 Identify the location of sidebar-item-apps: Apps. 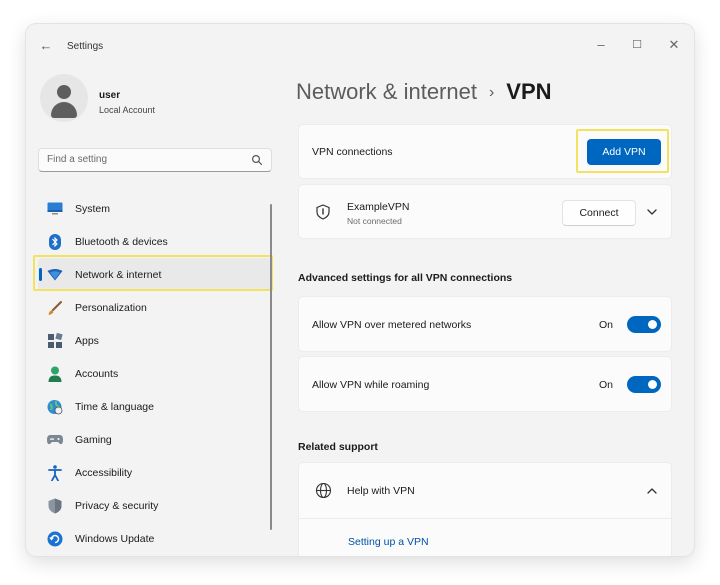
(155, 340).